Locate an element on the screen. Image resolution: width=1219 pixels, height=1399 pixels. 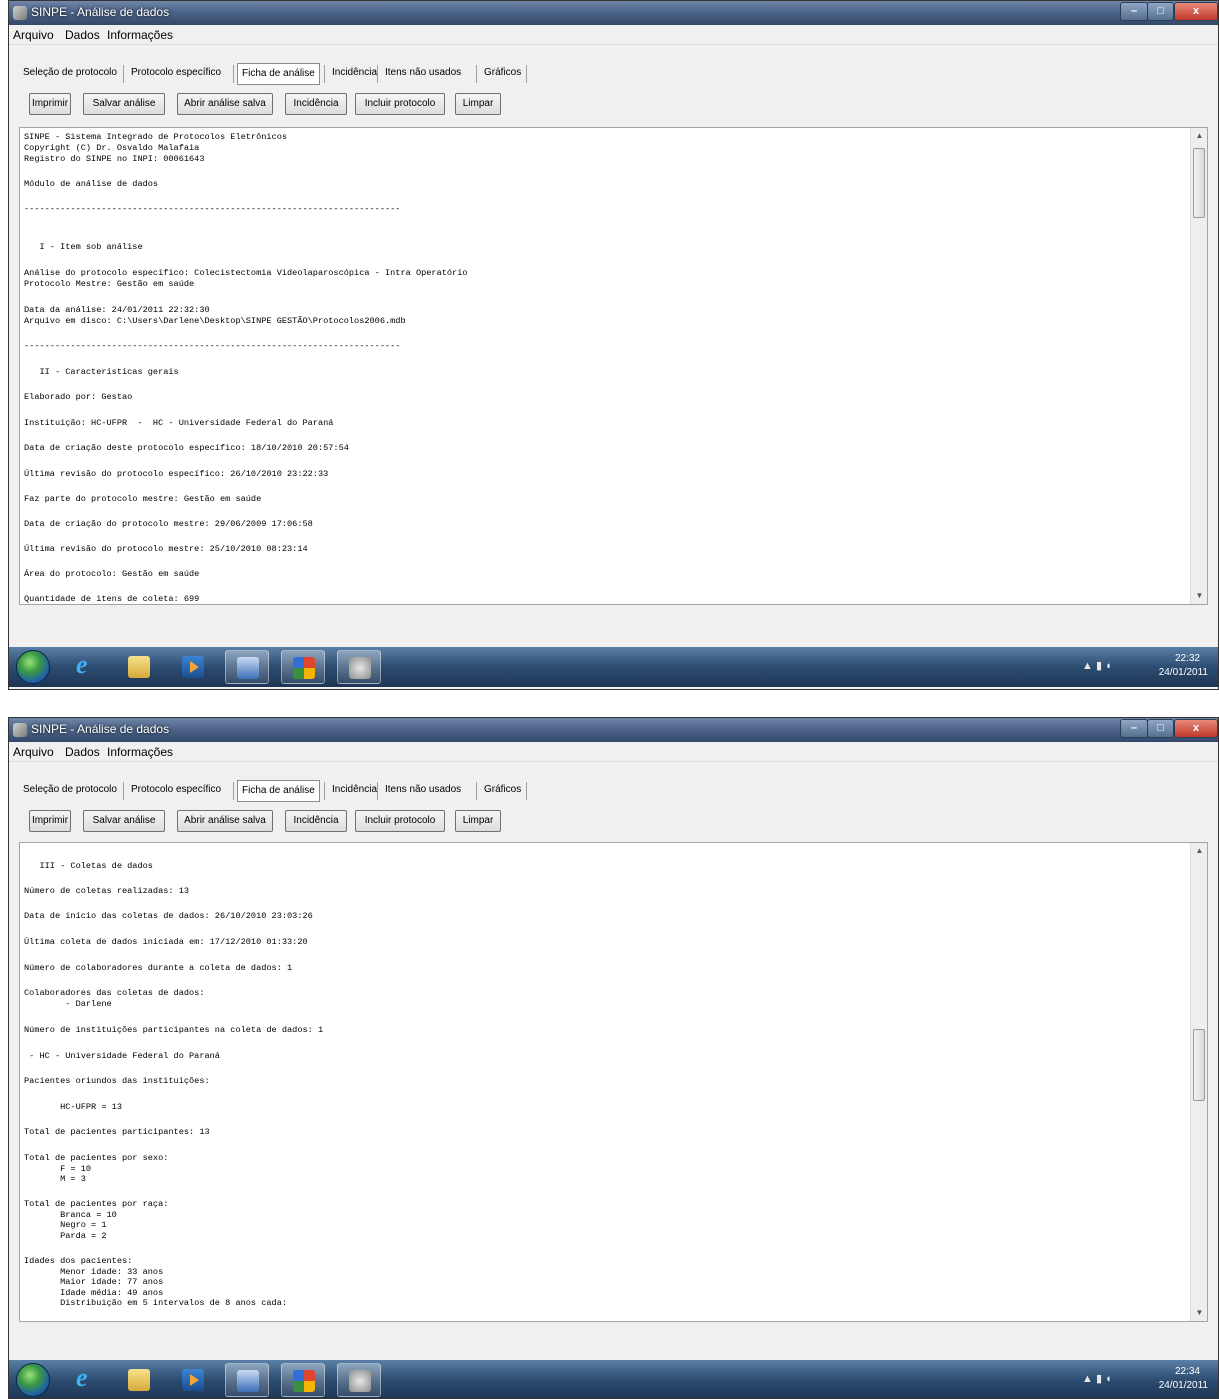
text-line: I - Item sob análise is located at coordinates (83, 247).